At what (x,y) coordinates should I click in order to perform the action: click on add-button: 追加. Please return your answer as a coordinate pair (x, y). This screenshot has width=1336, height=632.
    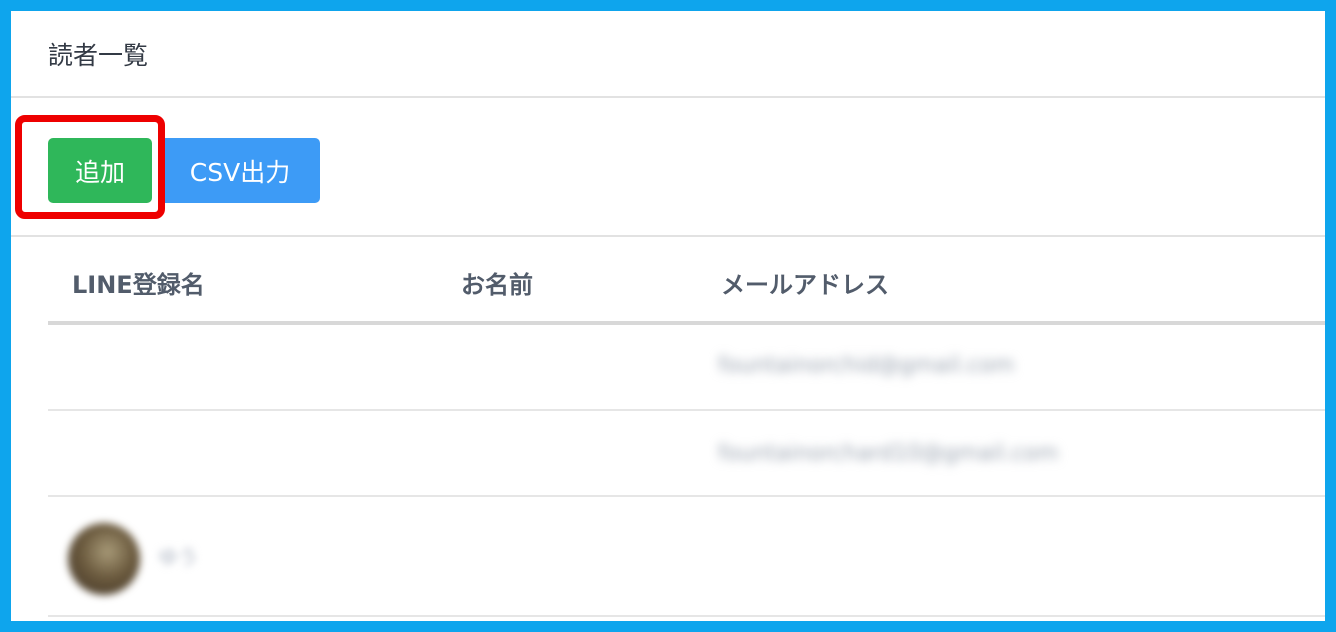
    Looking at the image, I should click on (100, 170).